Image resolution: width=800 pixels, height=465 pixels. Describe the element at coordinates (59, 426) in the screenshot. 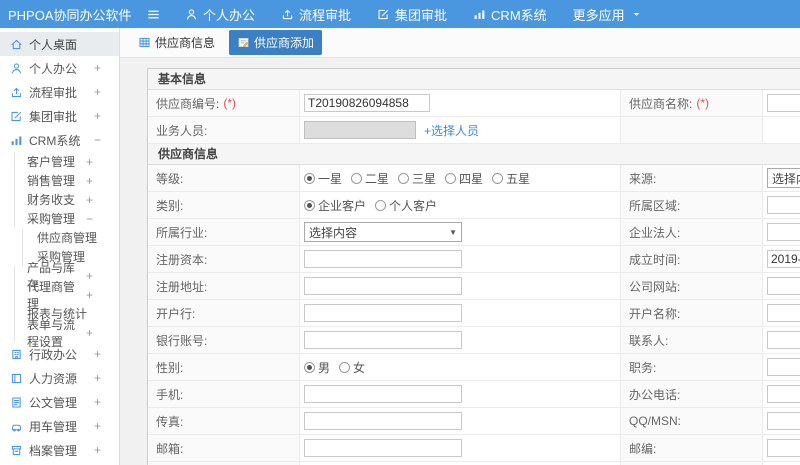

I see `sidebar-item-18: 用车管理 +` at that location.